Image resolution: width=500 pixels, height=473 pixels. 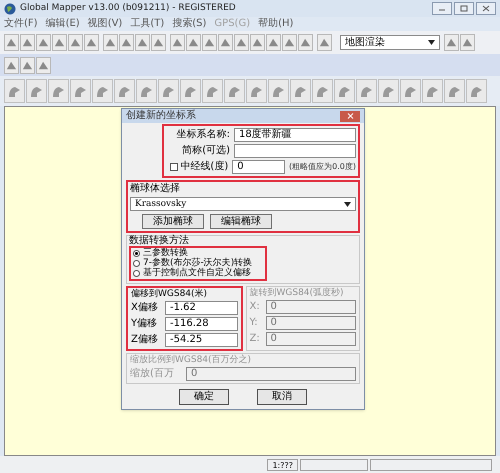 I want to click on field-label: 缩放(百万, so click(x=152, y=374).